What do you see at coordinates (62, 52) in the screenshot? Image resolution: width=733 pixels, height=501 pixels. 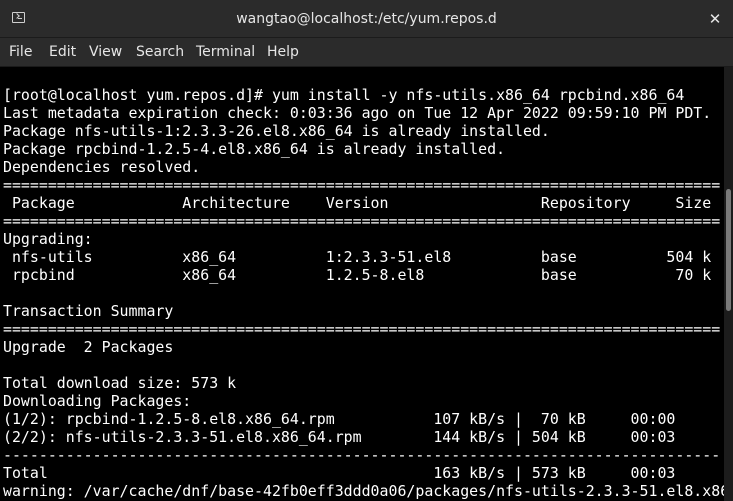 I see `menu-edit: Edit` at bounding box center [62, 52].